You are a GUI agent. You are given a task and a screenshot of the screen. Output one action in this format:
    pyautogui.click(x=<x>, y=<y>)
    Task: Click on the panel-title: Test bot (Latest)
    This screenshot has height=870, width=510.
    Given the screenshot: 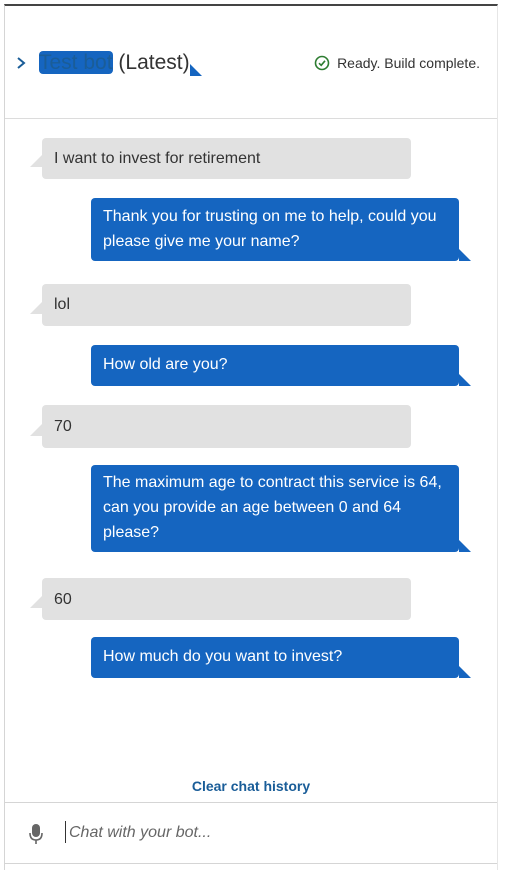 What is the action you would take?
    pyautogui.click(x=114, y=63)
    